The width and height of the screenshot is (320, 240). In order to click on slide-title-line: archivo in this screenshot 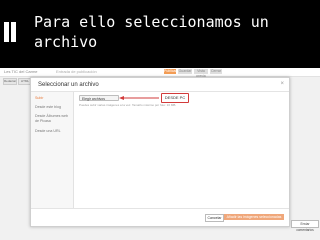, I will do `click(66, 42)`.